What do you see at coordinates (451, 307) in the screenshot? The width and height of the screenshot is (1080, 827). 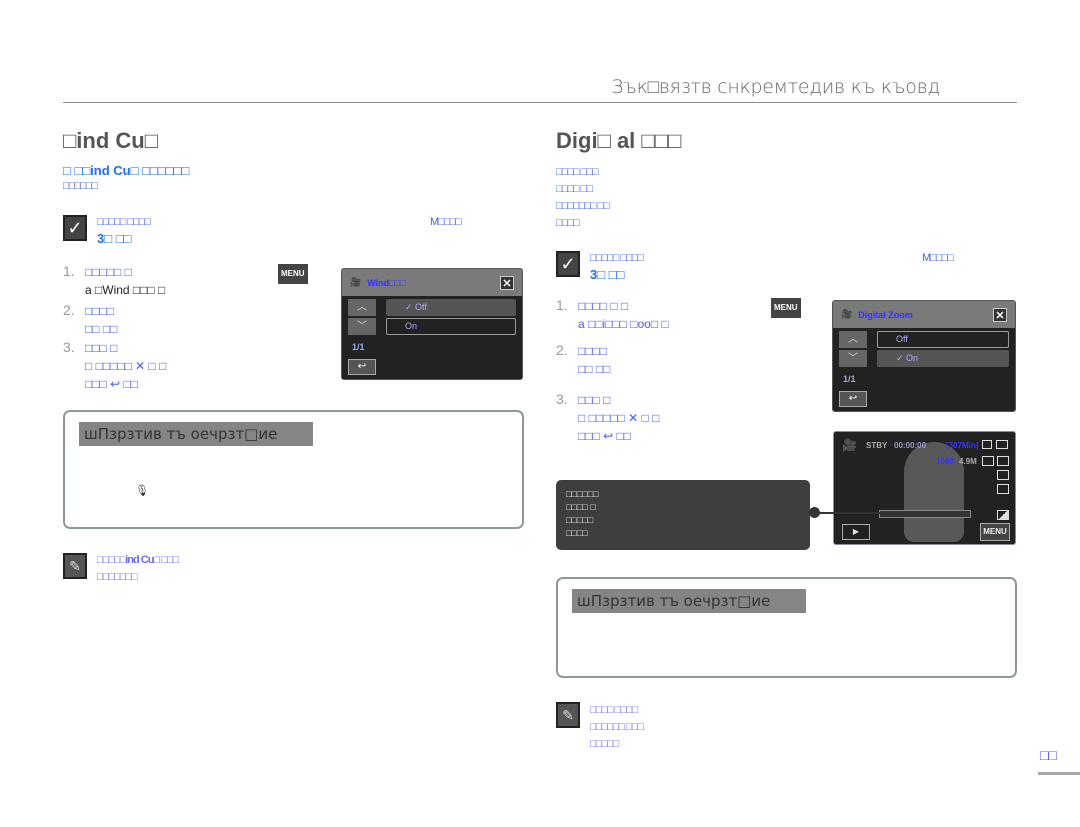 I see `option-off: ✓ Off` at bounding box center [451, 307].